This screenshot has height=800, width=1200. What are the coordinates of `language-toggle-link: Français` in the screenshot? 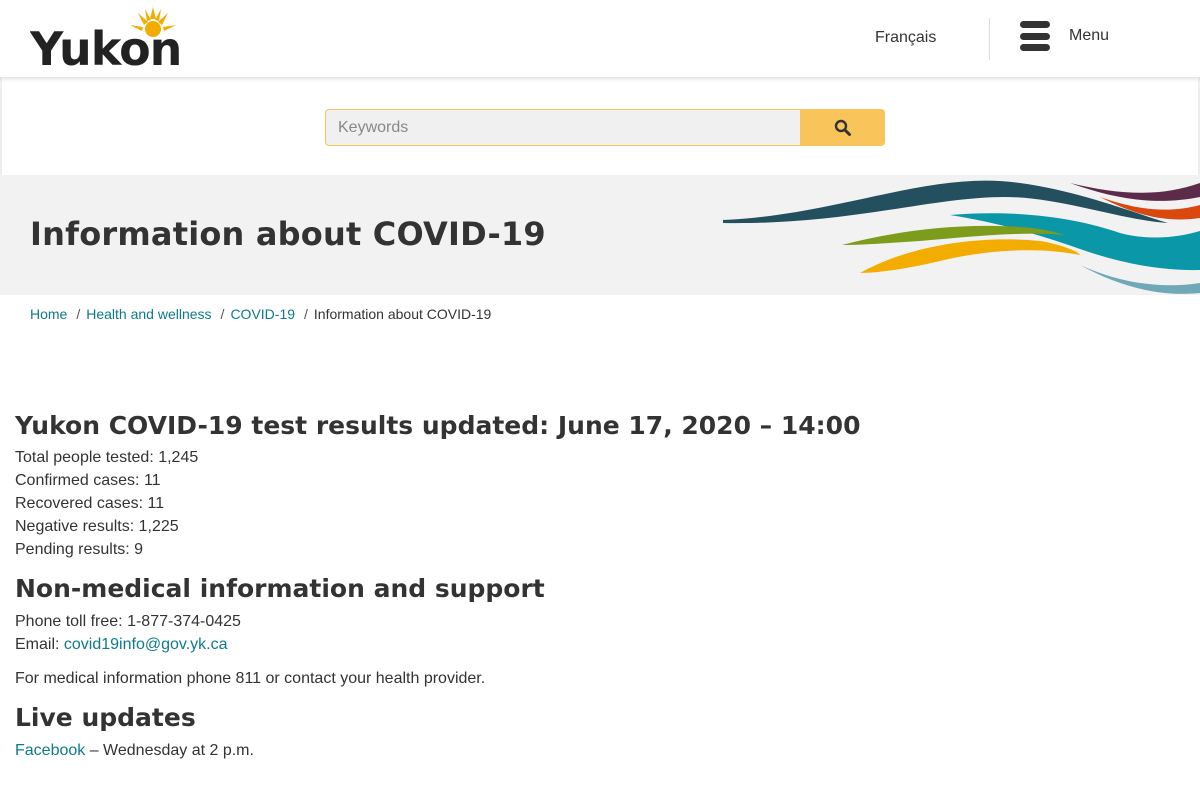 It's located at (905, 38).